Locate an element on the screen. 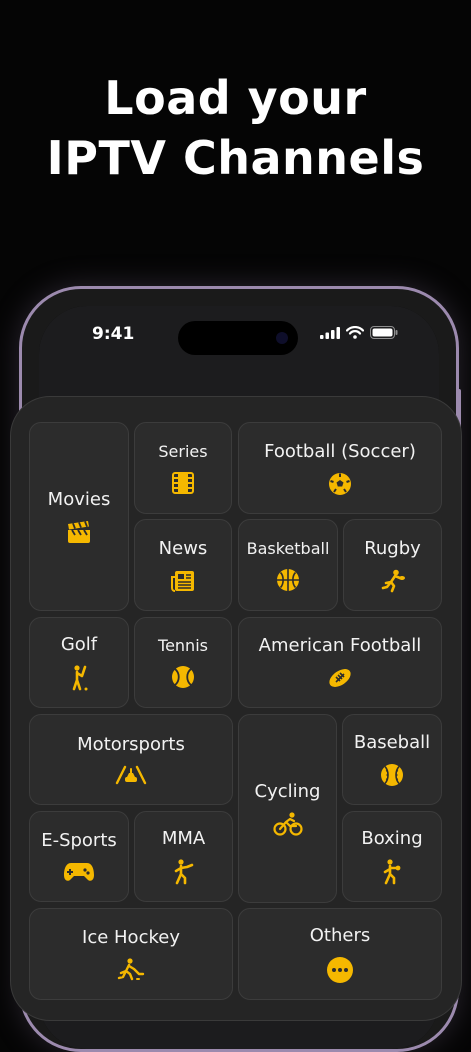 Image resolution: width=471 pixels, height=1052 pixels. american-football-icon is located at coordinates (340, 678).